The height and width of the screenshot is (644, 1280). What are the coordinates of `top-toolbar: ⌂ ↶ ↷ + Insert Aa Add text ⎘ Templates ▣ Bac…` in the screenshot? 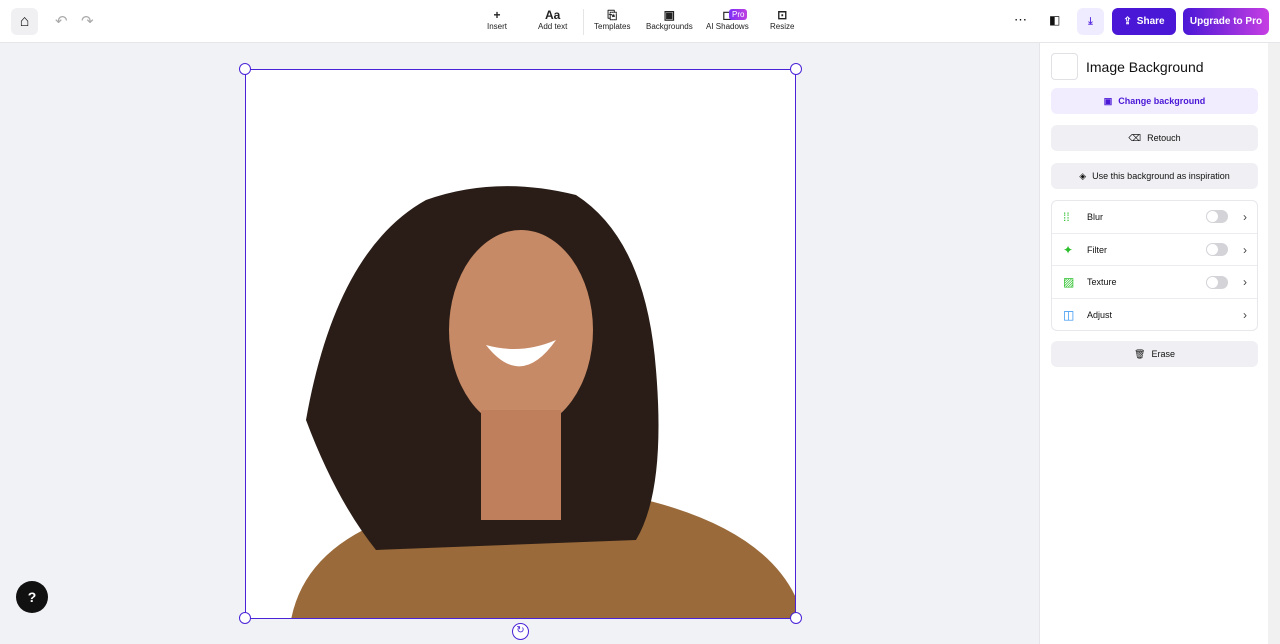 It's located at (640, 21).